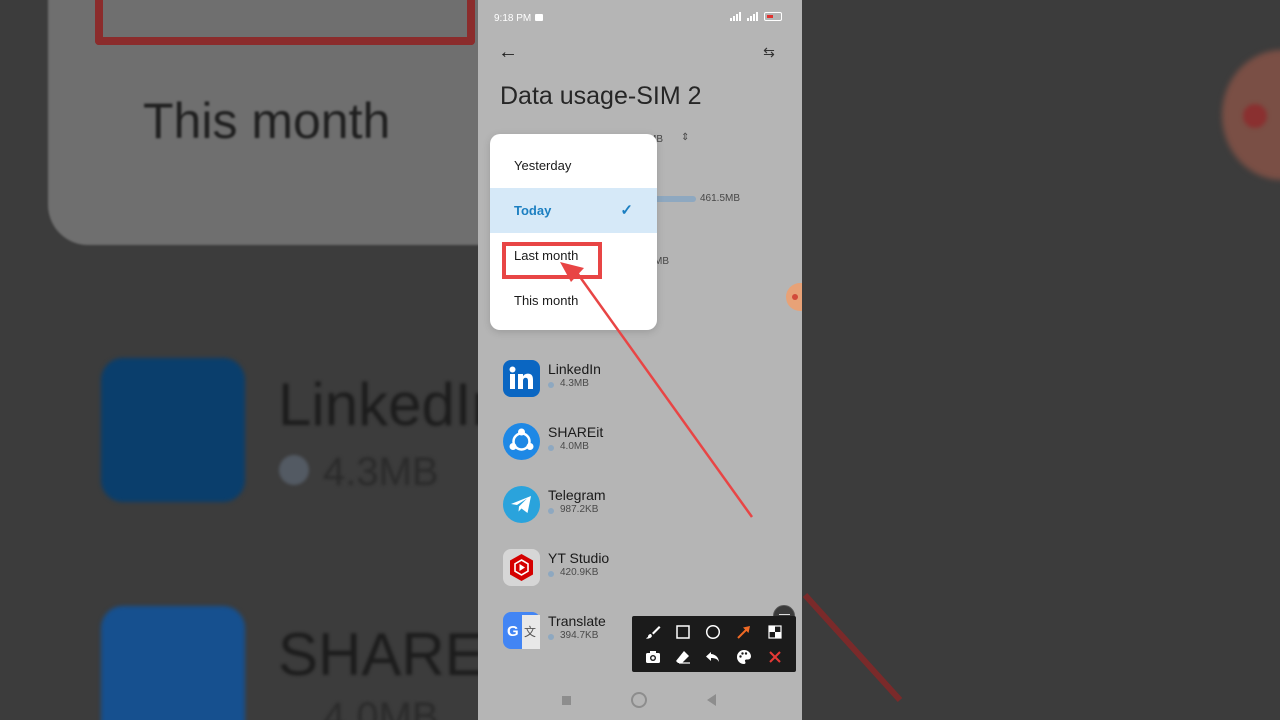 This screenshot has height=720, width=1280. Describe the element at coordinates (173, 430) in the screenshot. I see `bg-linkedin-icon` at that location.